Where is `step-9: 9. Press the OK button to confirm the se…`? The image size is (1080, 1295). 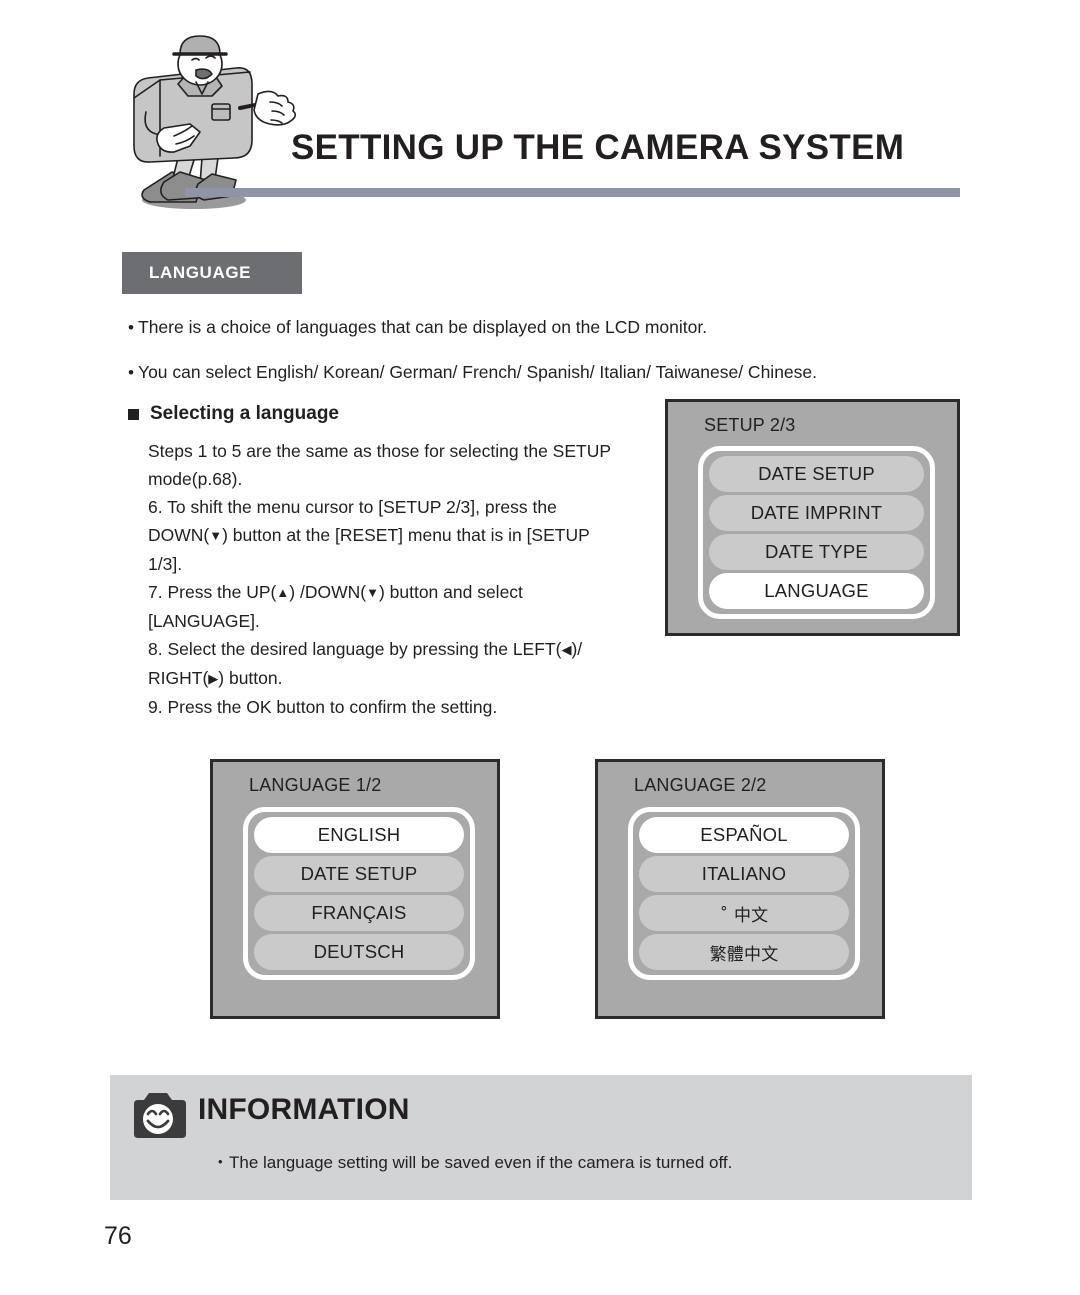
step-9: 9. Press the OK button to confirm the se… is located at coordinates (323, 707).